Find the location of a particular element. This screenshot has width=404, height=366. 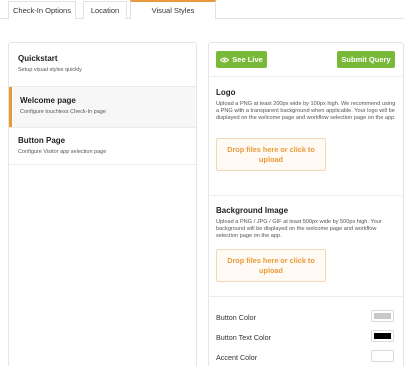

button-color-label: Button Color is located at coordinates (236, 317).